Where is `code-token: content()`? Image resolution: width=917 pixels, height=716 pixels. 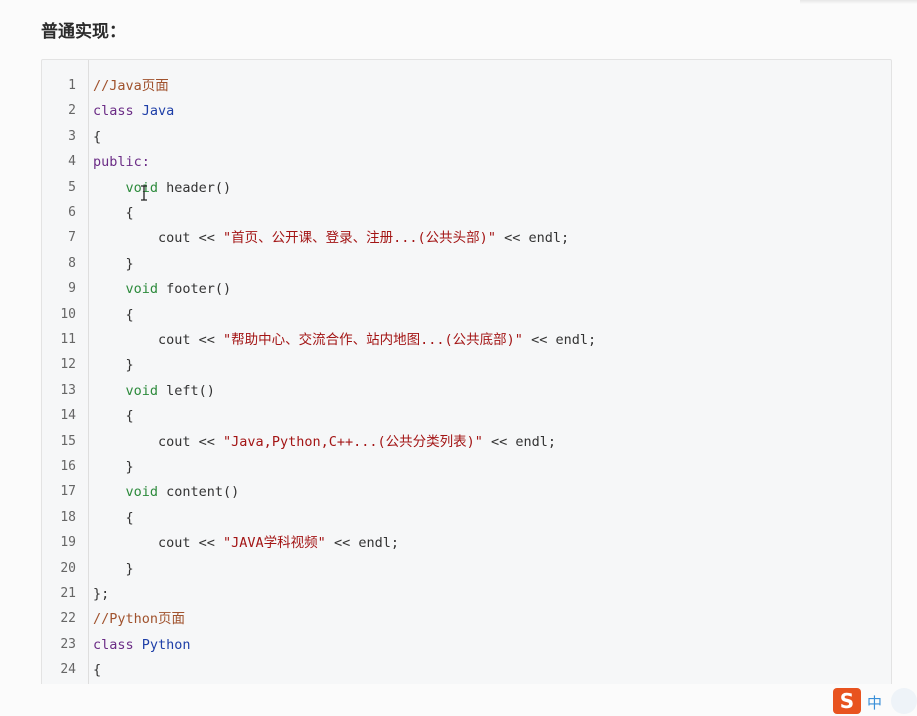 code-token: content() is located at coordinates (199, 492).